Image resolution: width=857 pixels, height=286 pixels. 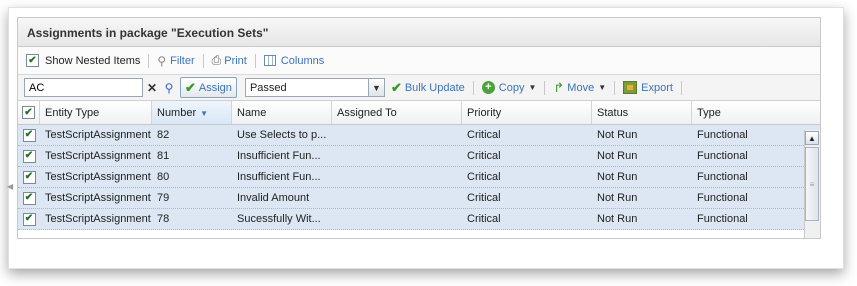 What do you see at coordinates (169, 88) in the screenshot?
I see `search-icon: ⚲` at bounding box center [169, 88].